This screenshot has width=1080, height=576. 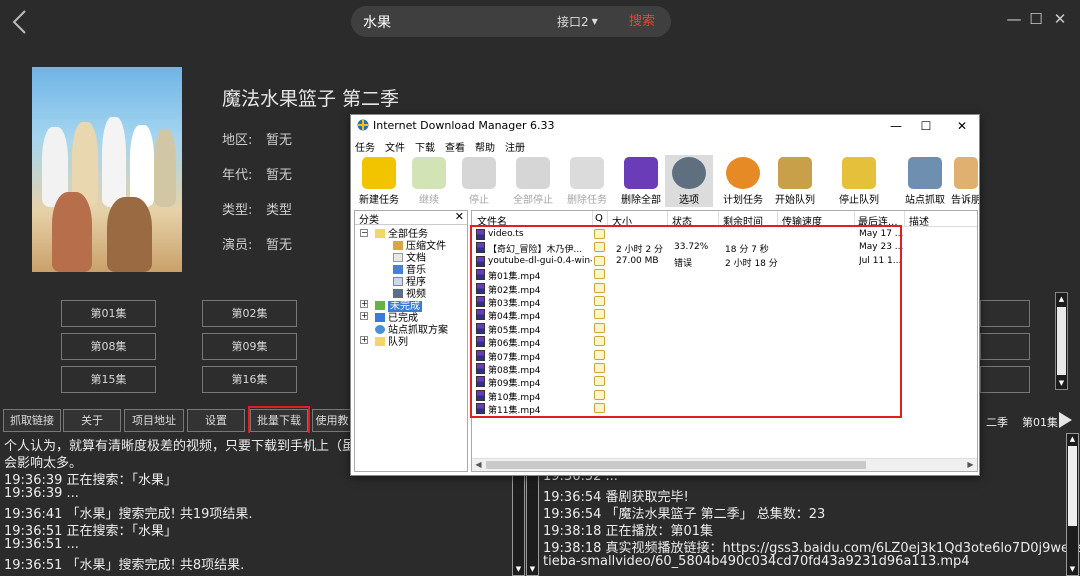 I want to click on toolbar-label: 删除全部, so click(x=641, y=200).